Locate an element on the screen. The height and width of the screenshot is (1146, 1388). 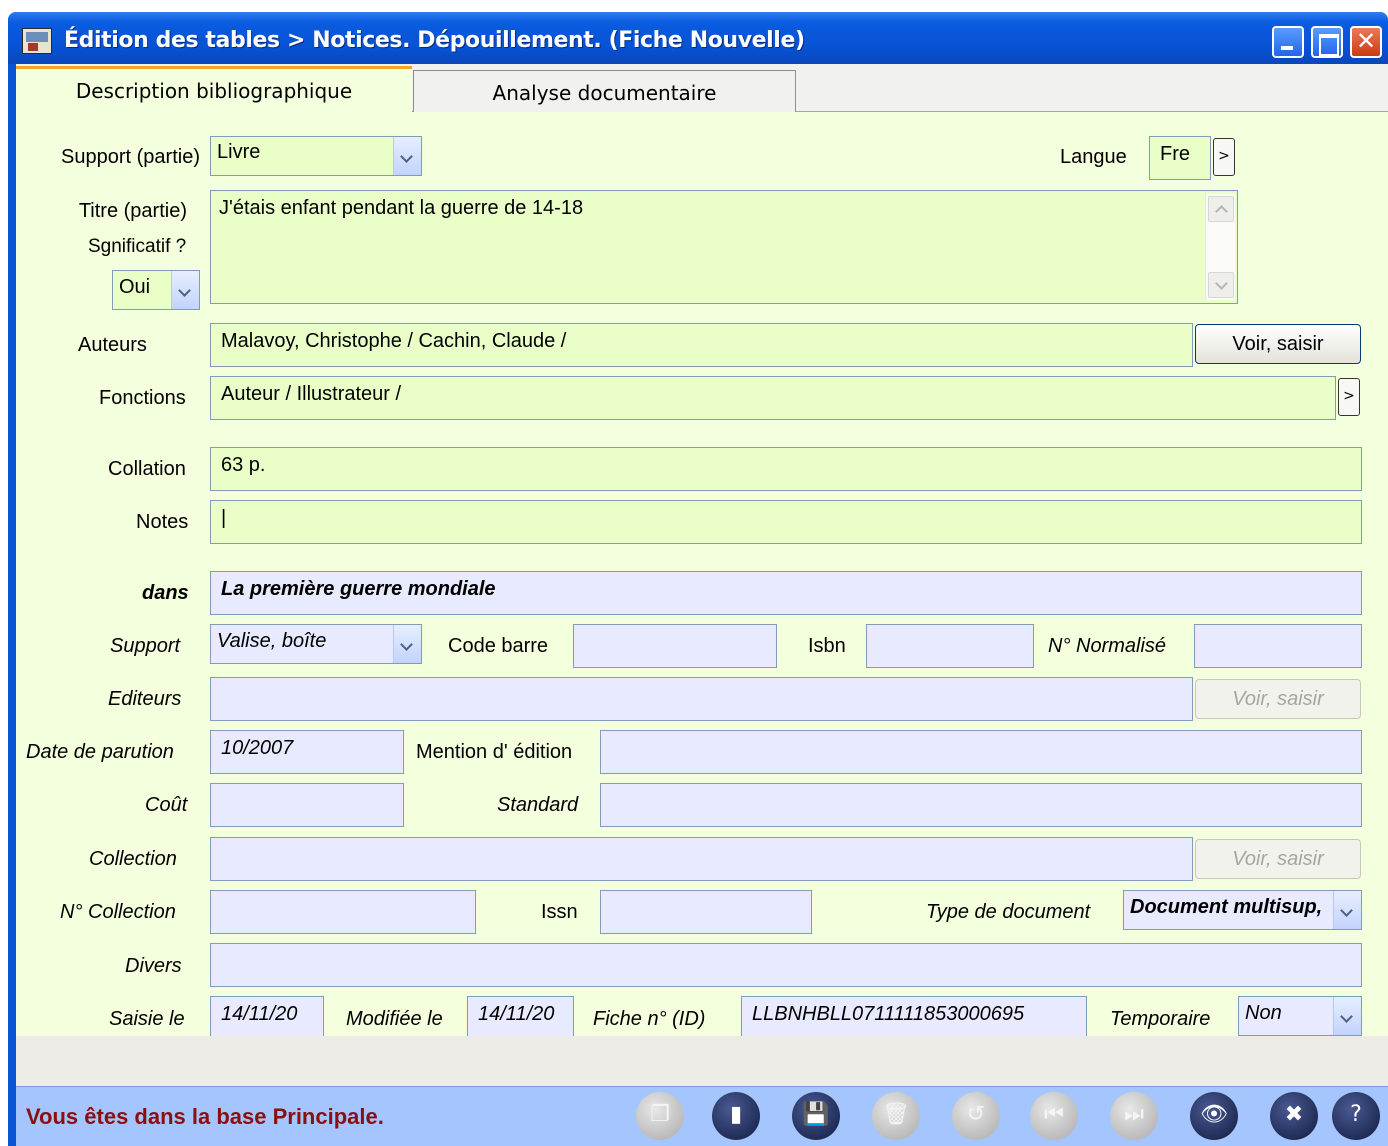
save-icon: 💾 is located at coordinates (816, 1114).